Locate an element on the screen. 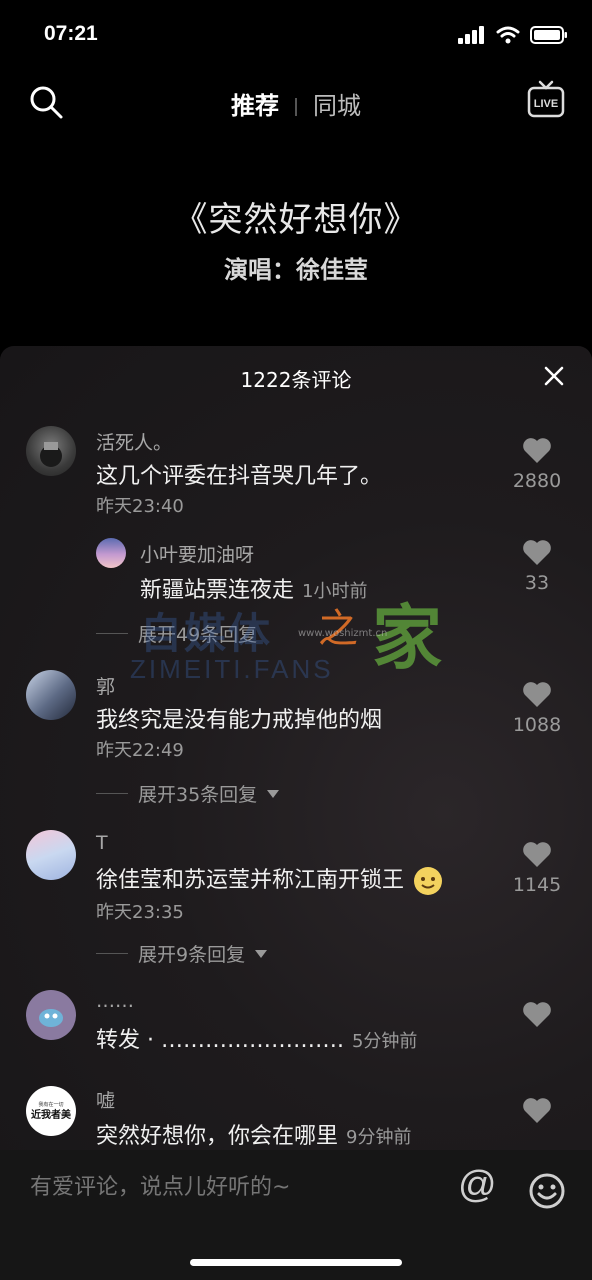  reply-text-content: 新疆站票连夜走 is located at coordinates (217, 590).